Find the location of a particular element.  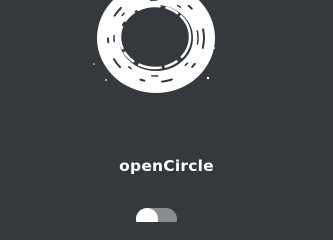

toggle-knob is located at coordinates (147, 215).